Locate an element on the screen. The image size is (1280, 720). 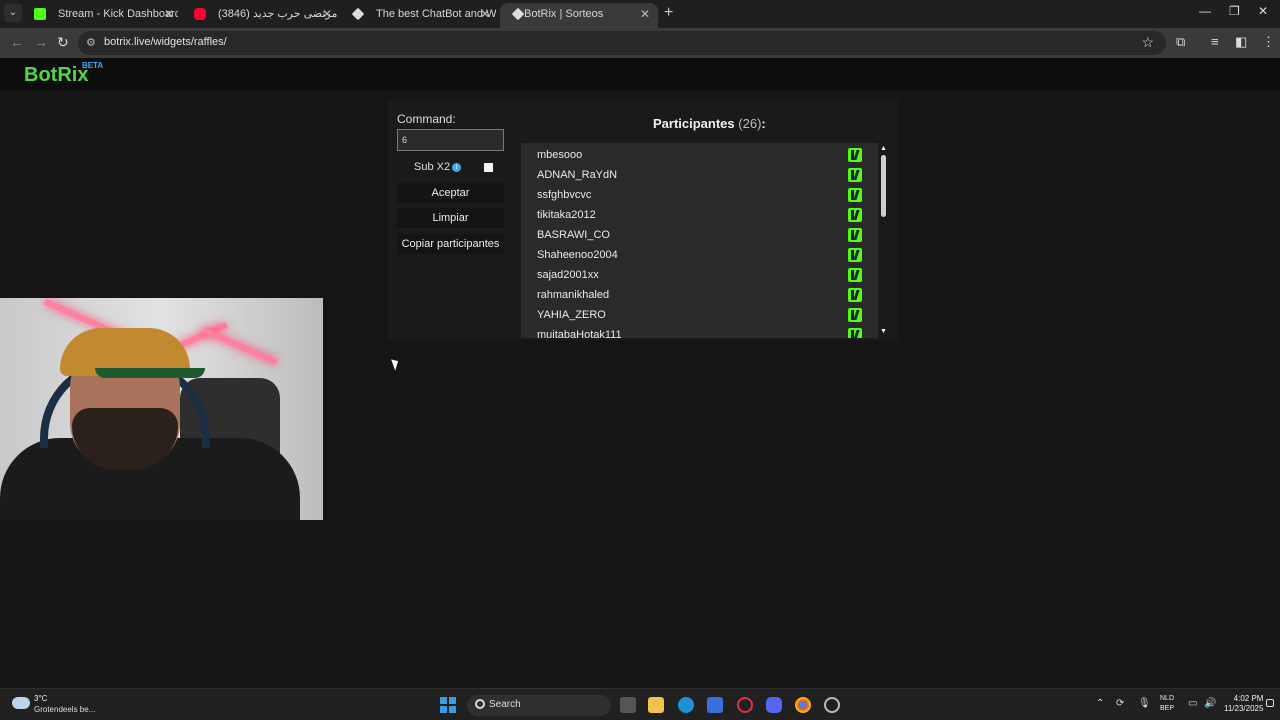
tab-label: Stream - Kick Dashboard is located at coordinates (118, 14).